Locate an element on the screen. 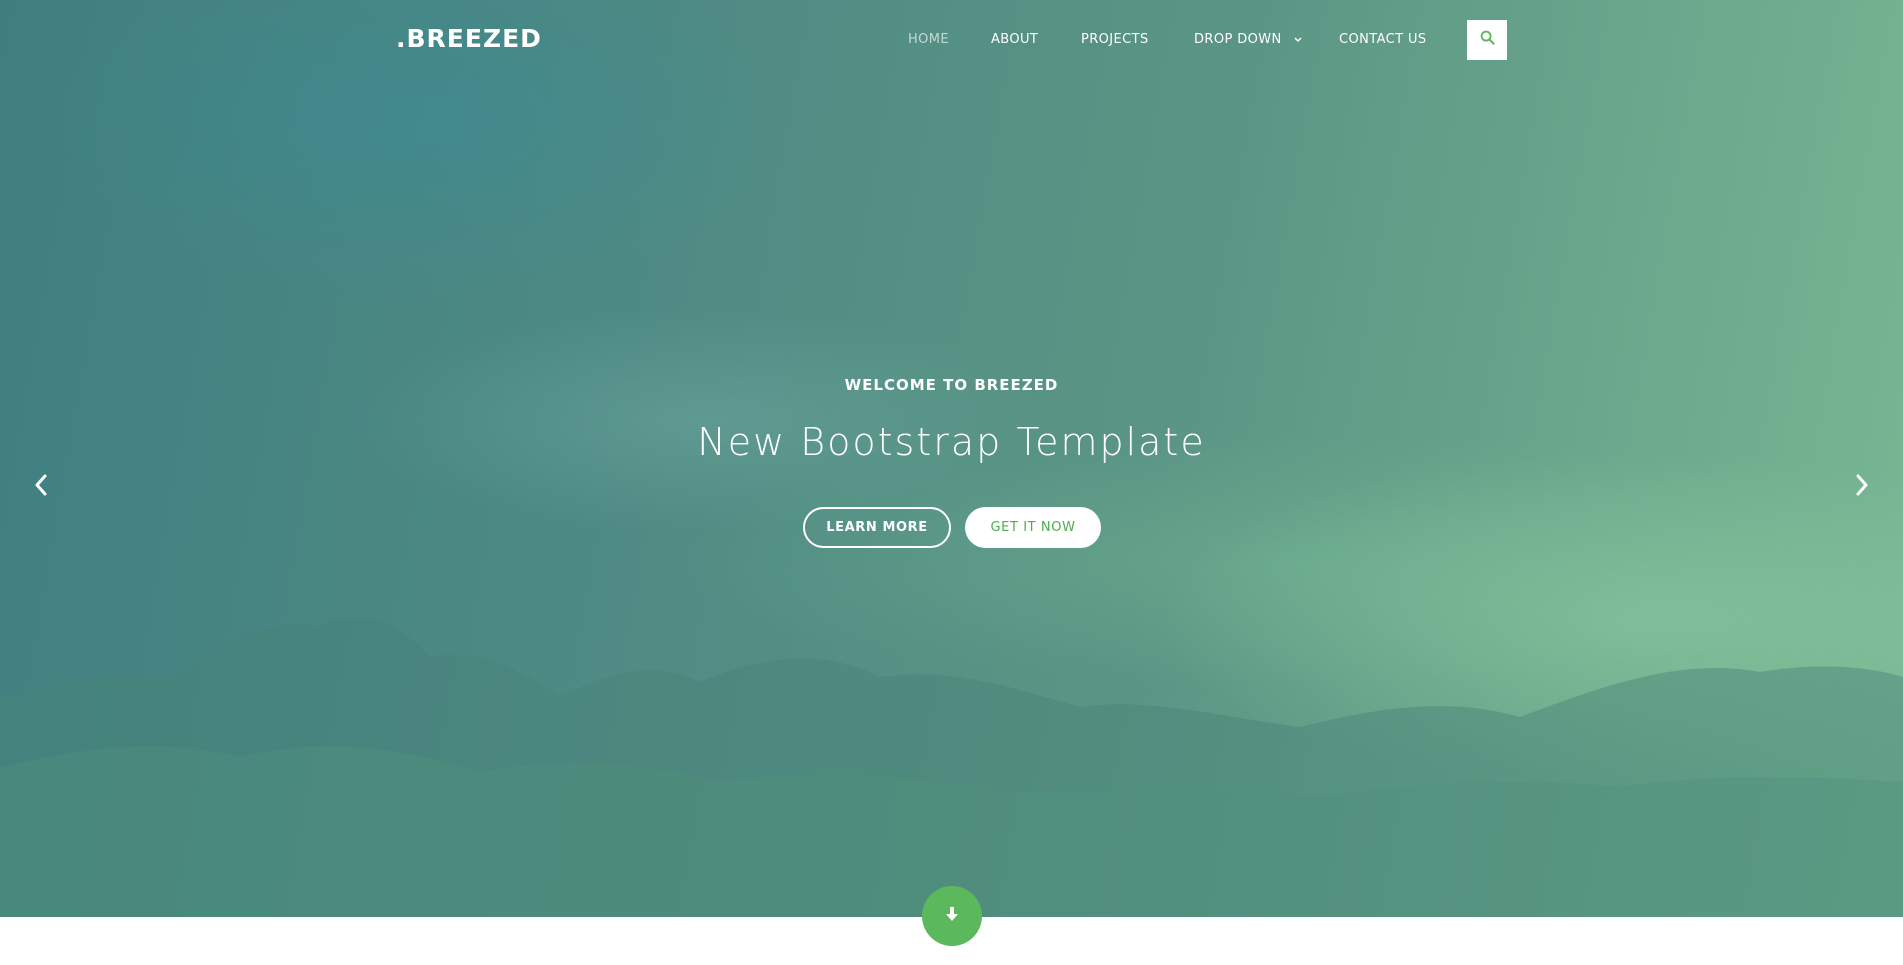 This screenshot has height=965, width=1903. scroll-down-button is located at coordinates (952, 916).